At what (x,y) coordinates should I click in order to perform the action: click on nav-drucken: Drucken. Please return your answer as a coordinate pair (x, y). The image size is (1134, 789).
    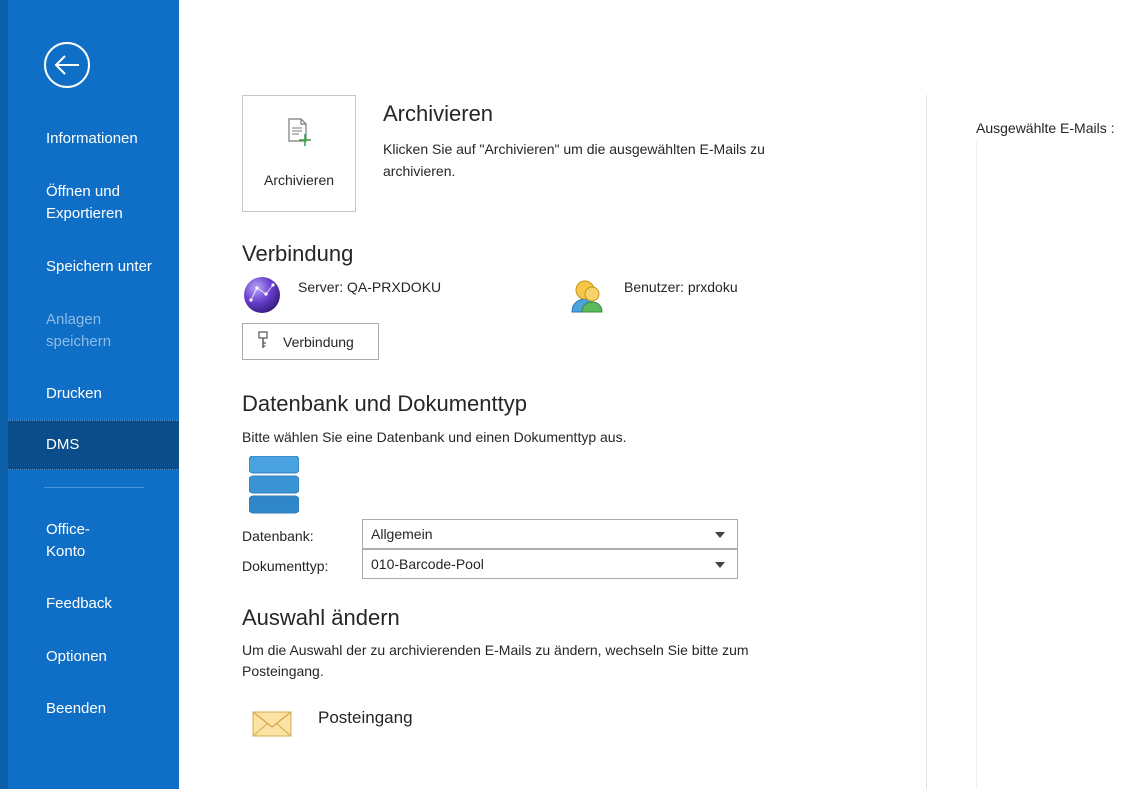
    Looking at the image, I should click on (93, 394).